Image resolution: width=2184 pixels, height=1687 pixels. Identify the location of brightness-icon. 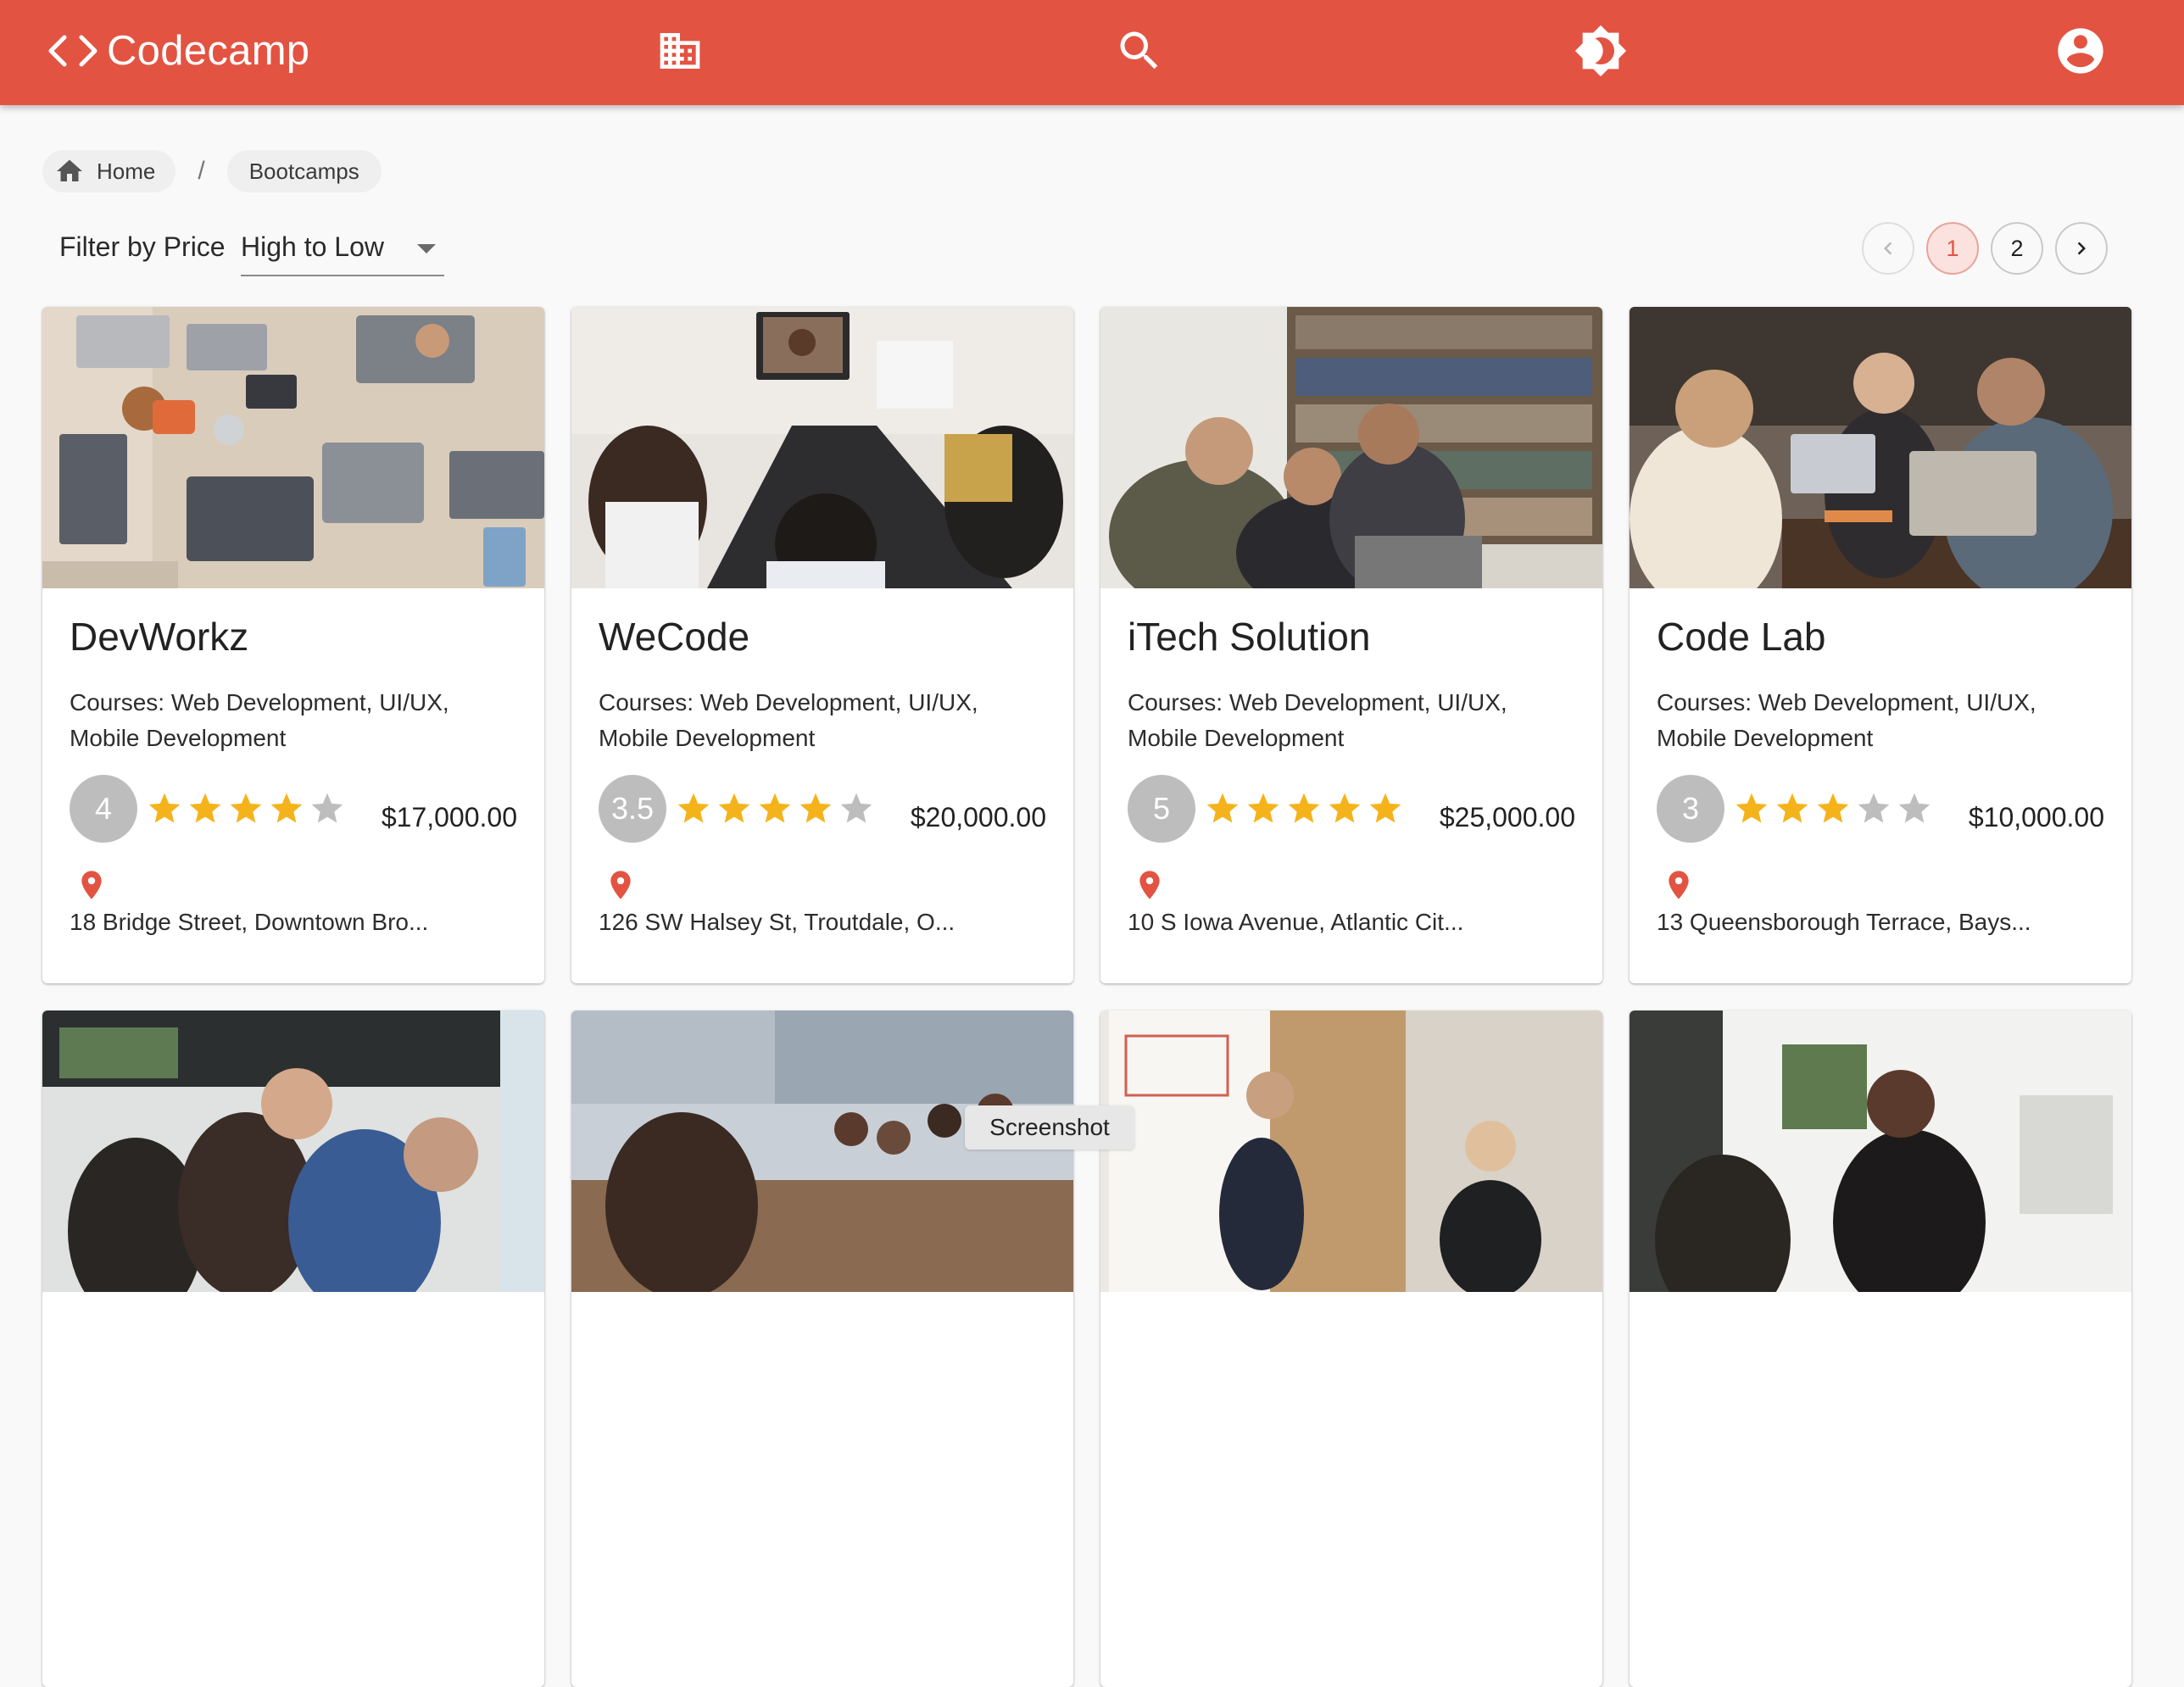
(1600, 51).